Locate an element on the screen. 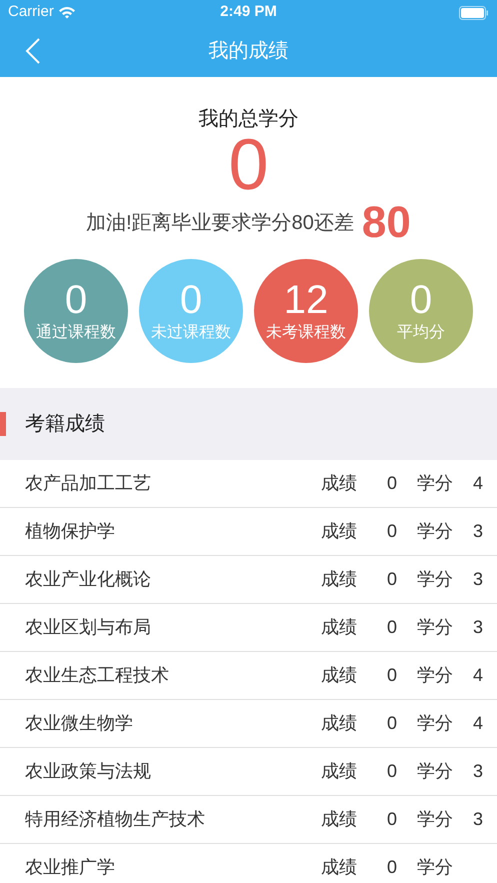 The height and width of the screenshot is (883, 497). course-name: 农业产业化概论 is located at coordinates (88, 579).